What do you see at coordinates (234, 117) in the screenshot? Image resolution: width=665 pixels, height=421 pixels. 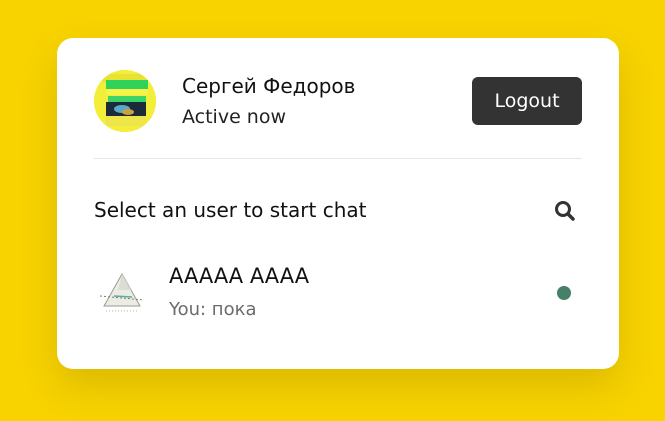 I see `user-status: Active now` at bounding box center [234, 117].